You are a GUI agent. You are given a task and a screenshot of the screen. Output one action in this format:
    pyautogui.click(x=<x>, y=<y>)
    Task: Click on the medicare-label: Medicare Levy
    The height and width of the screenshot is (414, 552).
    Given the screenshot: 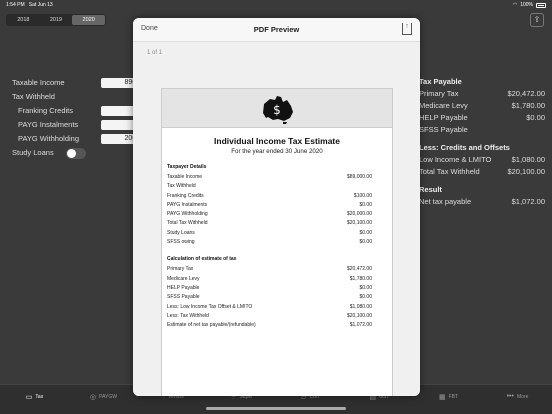 What is the action you would take?
    pyautogui.click(x=443, y=105)
    